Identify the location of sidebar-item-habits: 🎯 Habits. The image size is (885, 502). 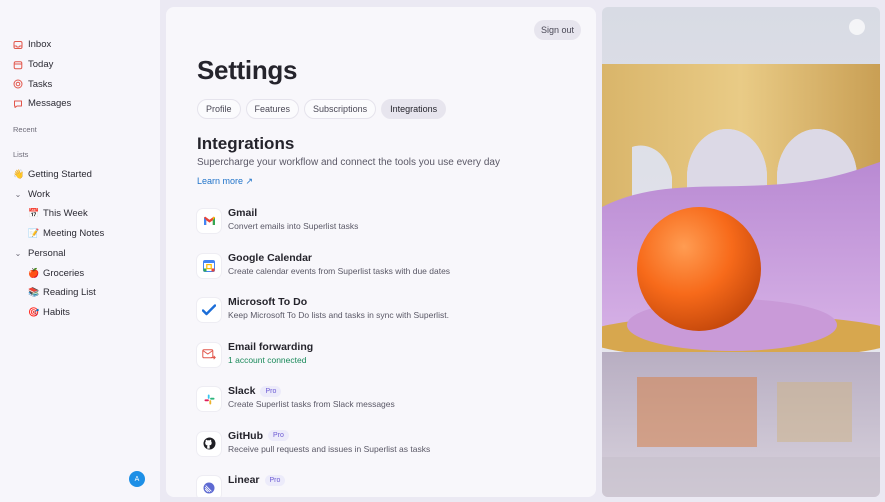
(80, 313).